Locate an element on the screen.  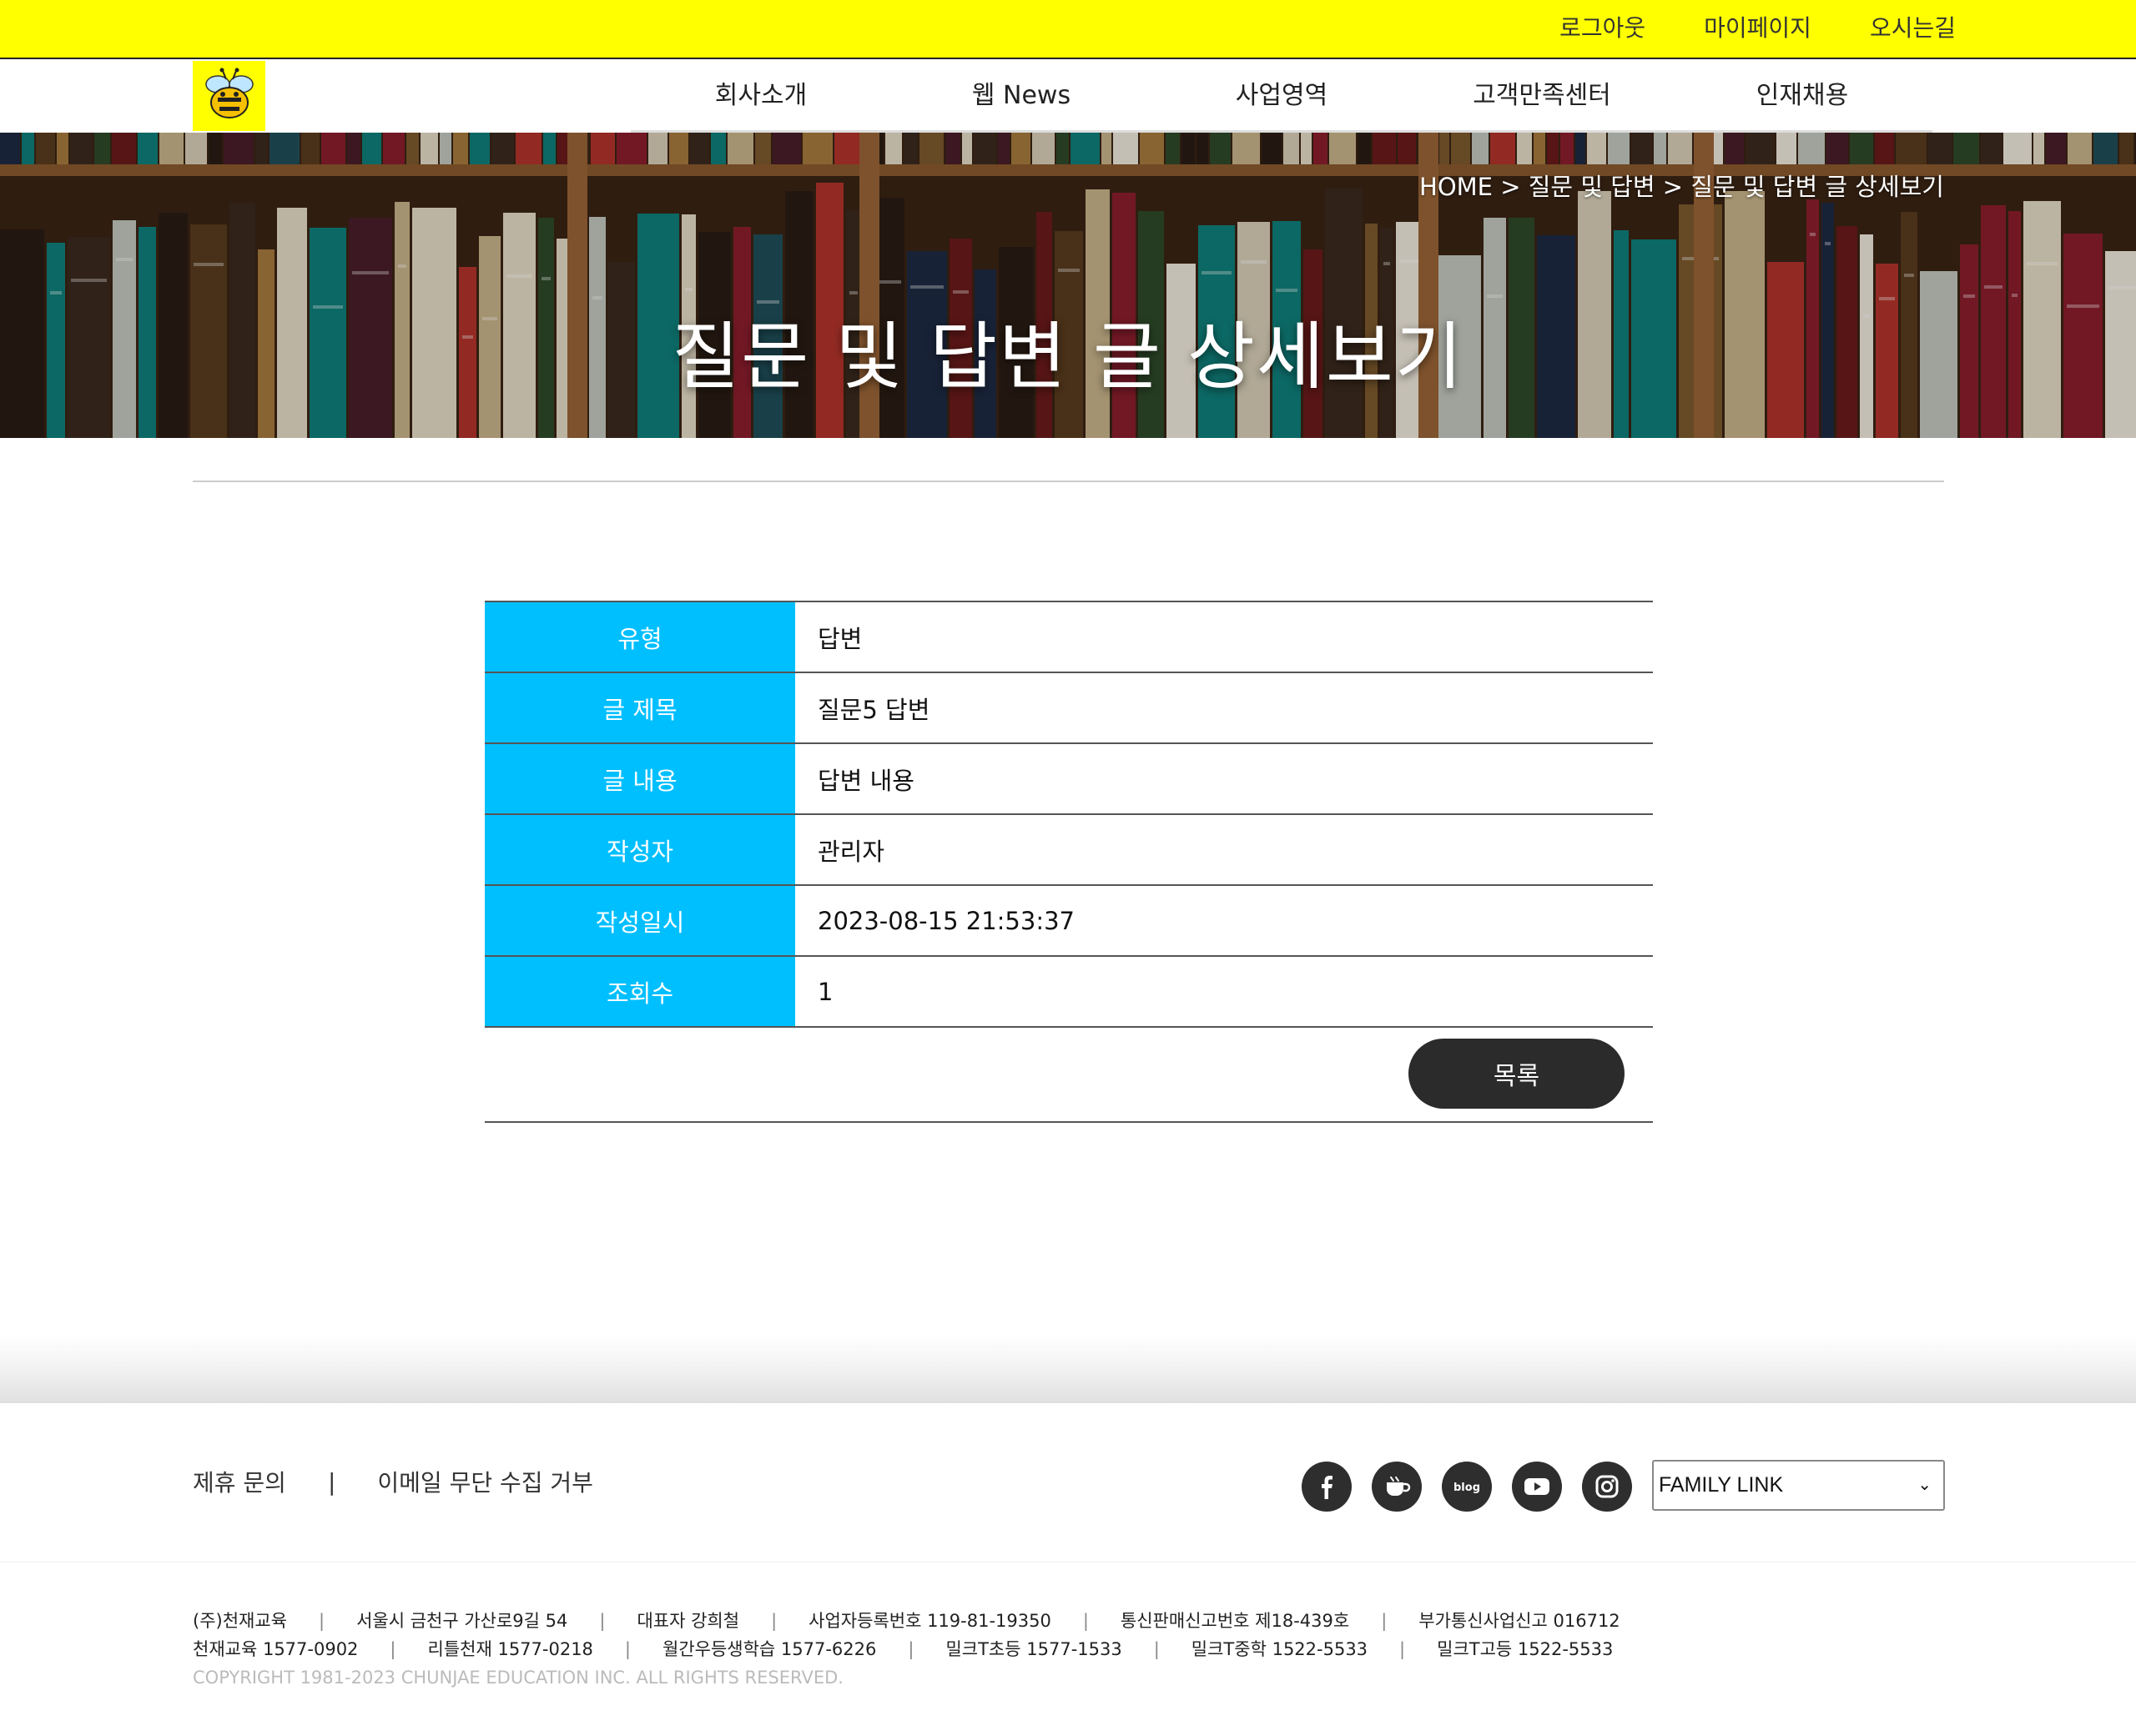
logout-link: 로그아웃 is located at coordinates (1602, 28).